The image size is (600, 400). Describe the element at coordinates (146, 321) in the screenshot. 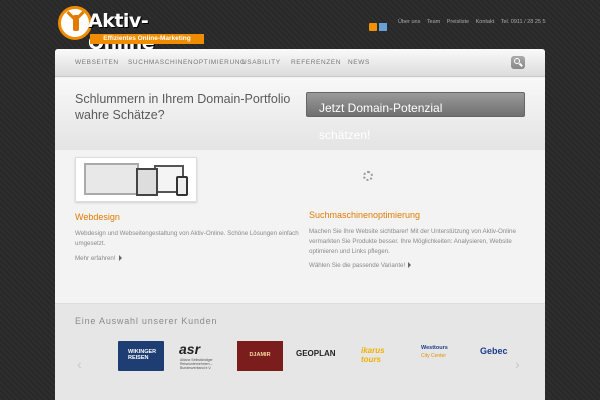

I see `clients-title: Eine Auswahl unserer Kunden` at that location.